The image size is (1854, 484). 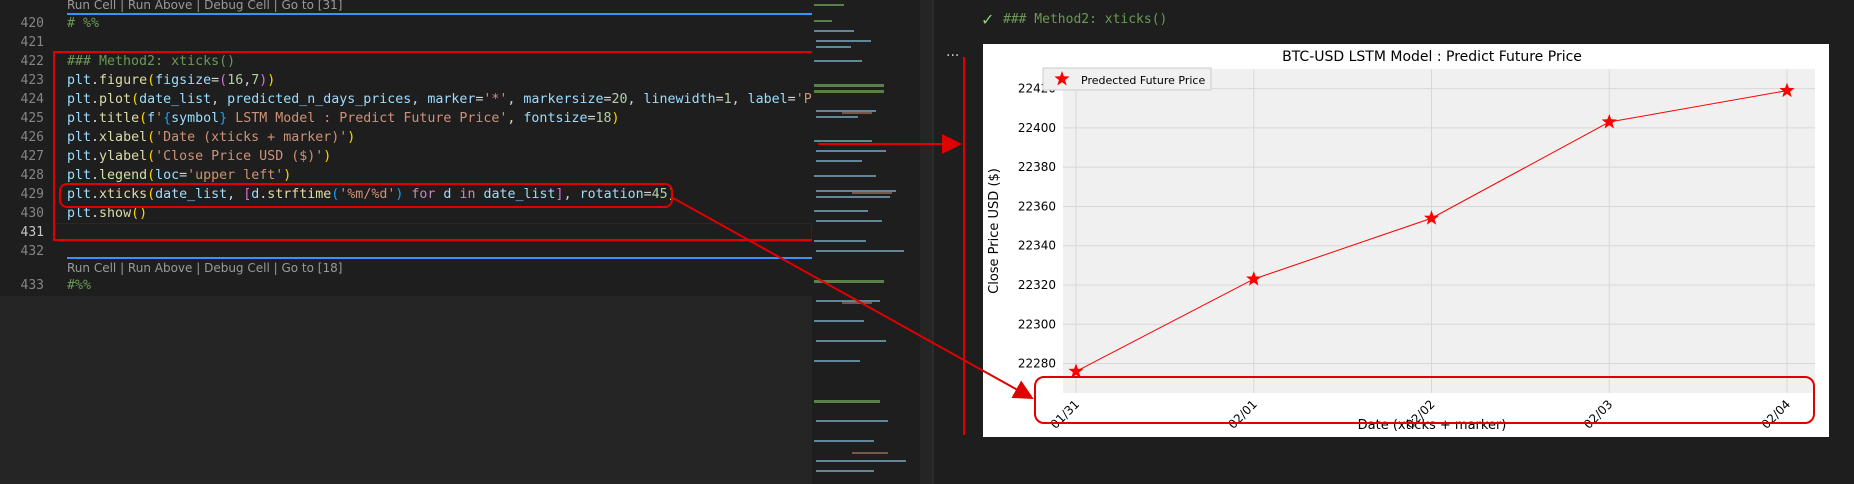 I want to click on y-tick-label: 22340, so click(x=1037, y=246).